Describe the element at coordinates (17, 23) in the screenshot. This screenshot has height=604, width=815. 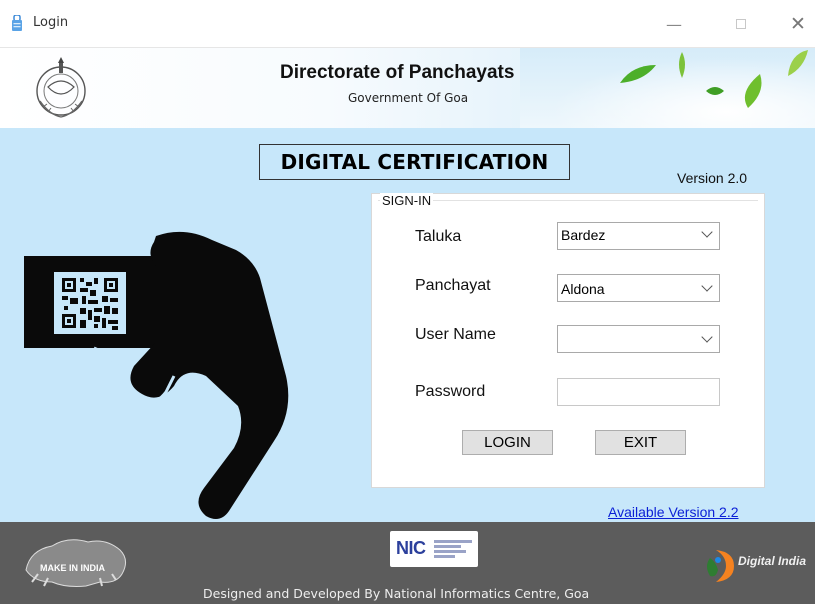
I see `app-lock-icon` at that location.